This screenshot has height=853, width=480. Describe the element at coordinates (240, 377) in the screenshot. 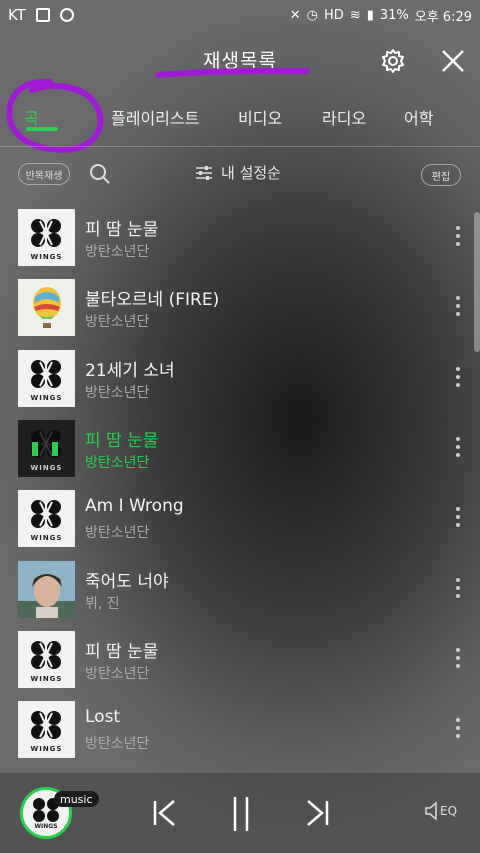

I see `song-row: WINGS 21세기 소녀방탄소년단` at that location.